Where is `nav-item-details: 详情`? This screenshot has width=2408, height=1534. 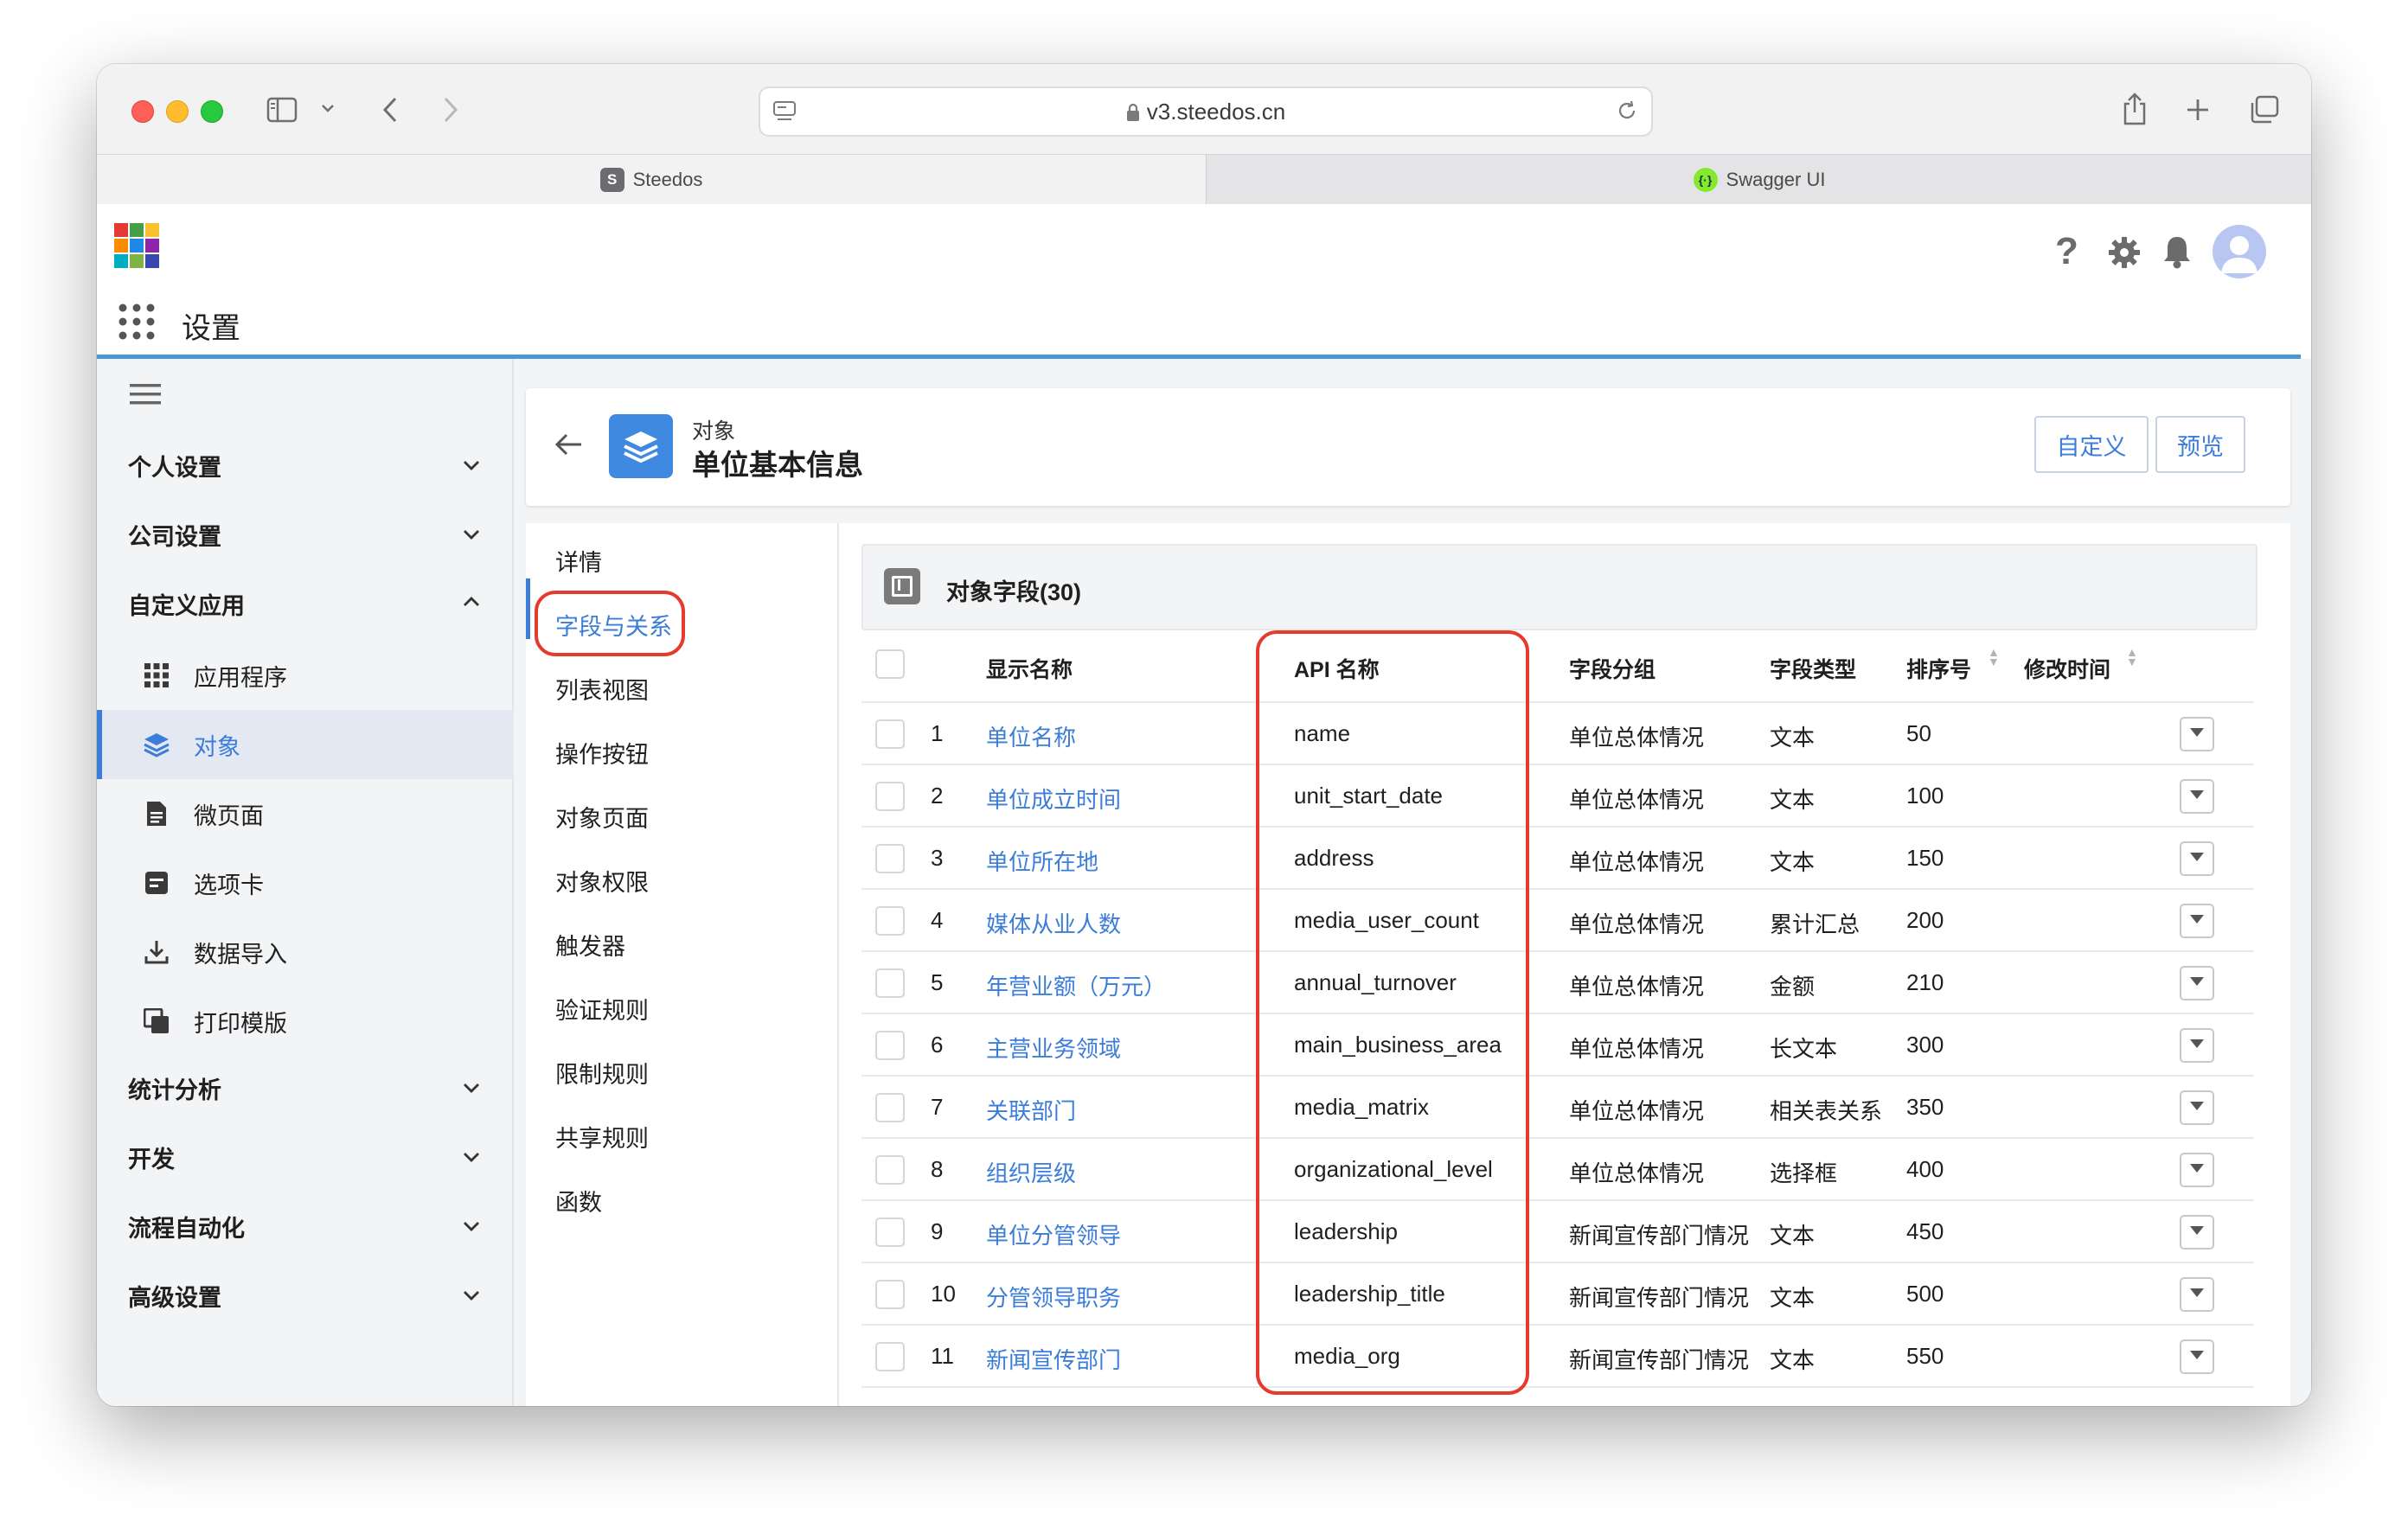
nav-item-details: 详情 is located at coordinates (578, 561).